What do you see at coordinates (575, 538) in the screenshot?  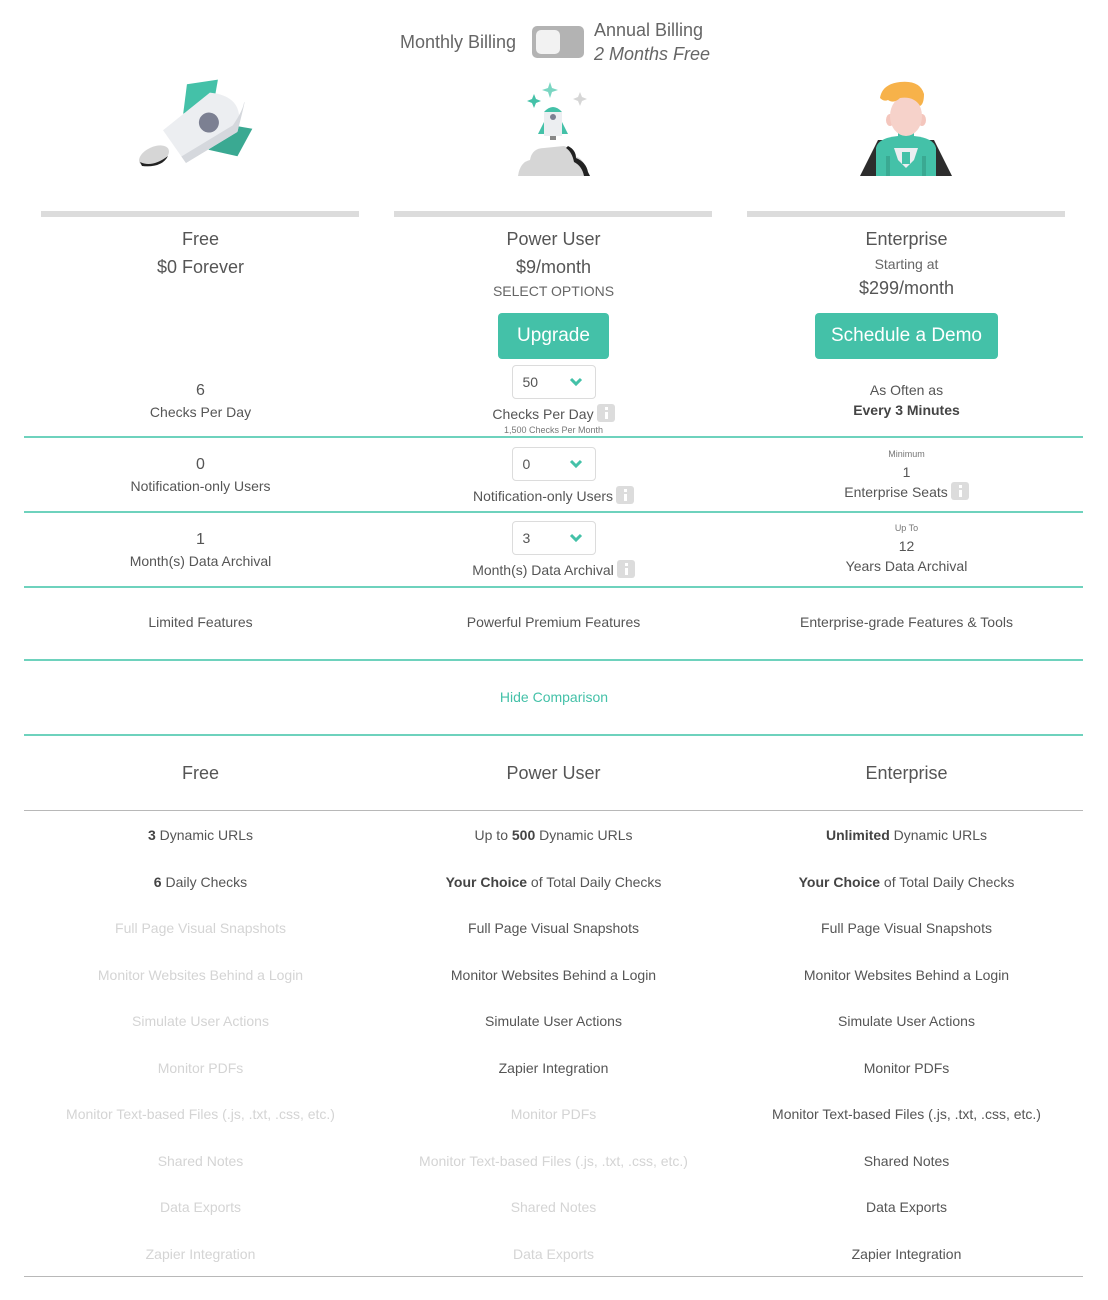 I see `chevron-down-icon` at bounding box center [575, 538].